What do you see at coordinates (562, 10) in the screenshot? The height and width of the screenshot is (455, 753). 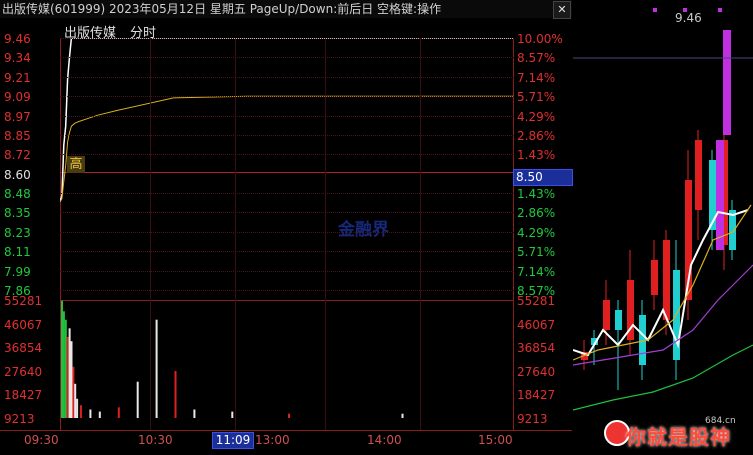 I see `close-button: ✕` at bounding box center [562, 10].